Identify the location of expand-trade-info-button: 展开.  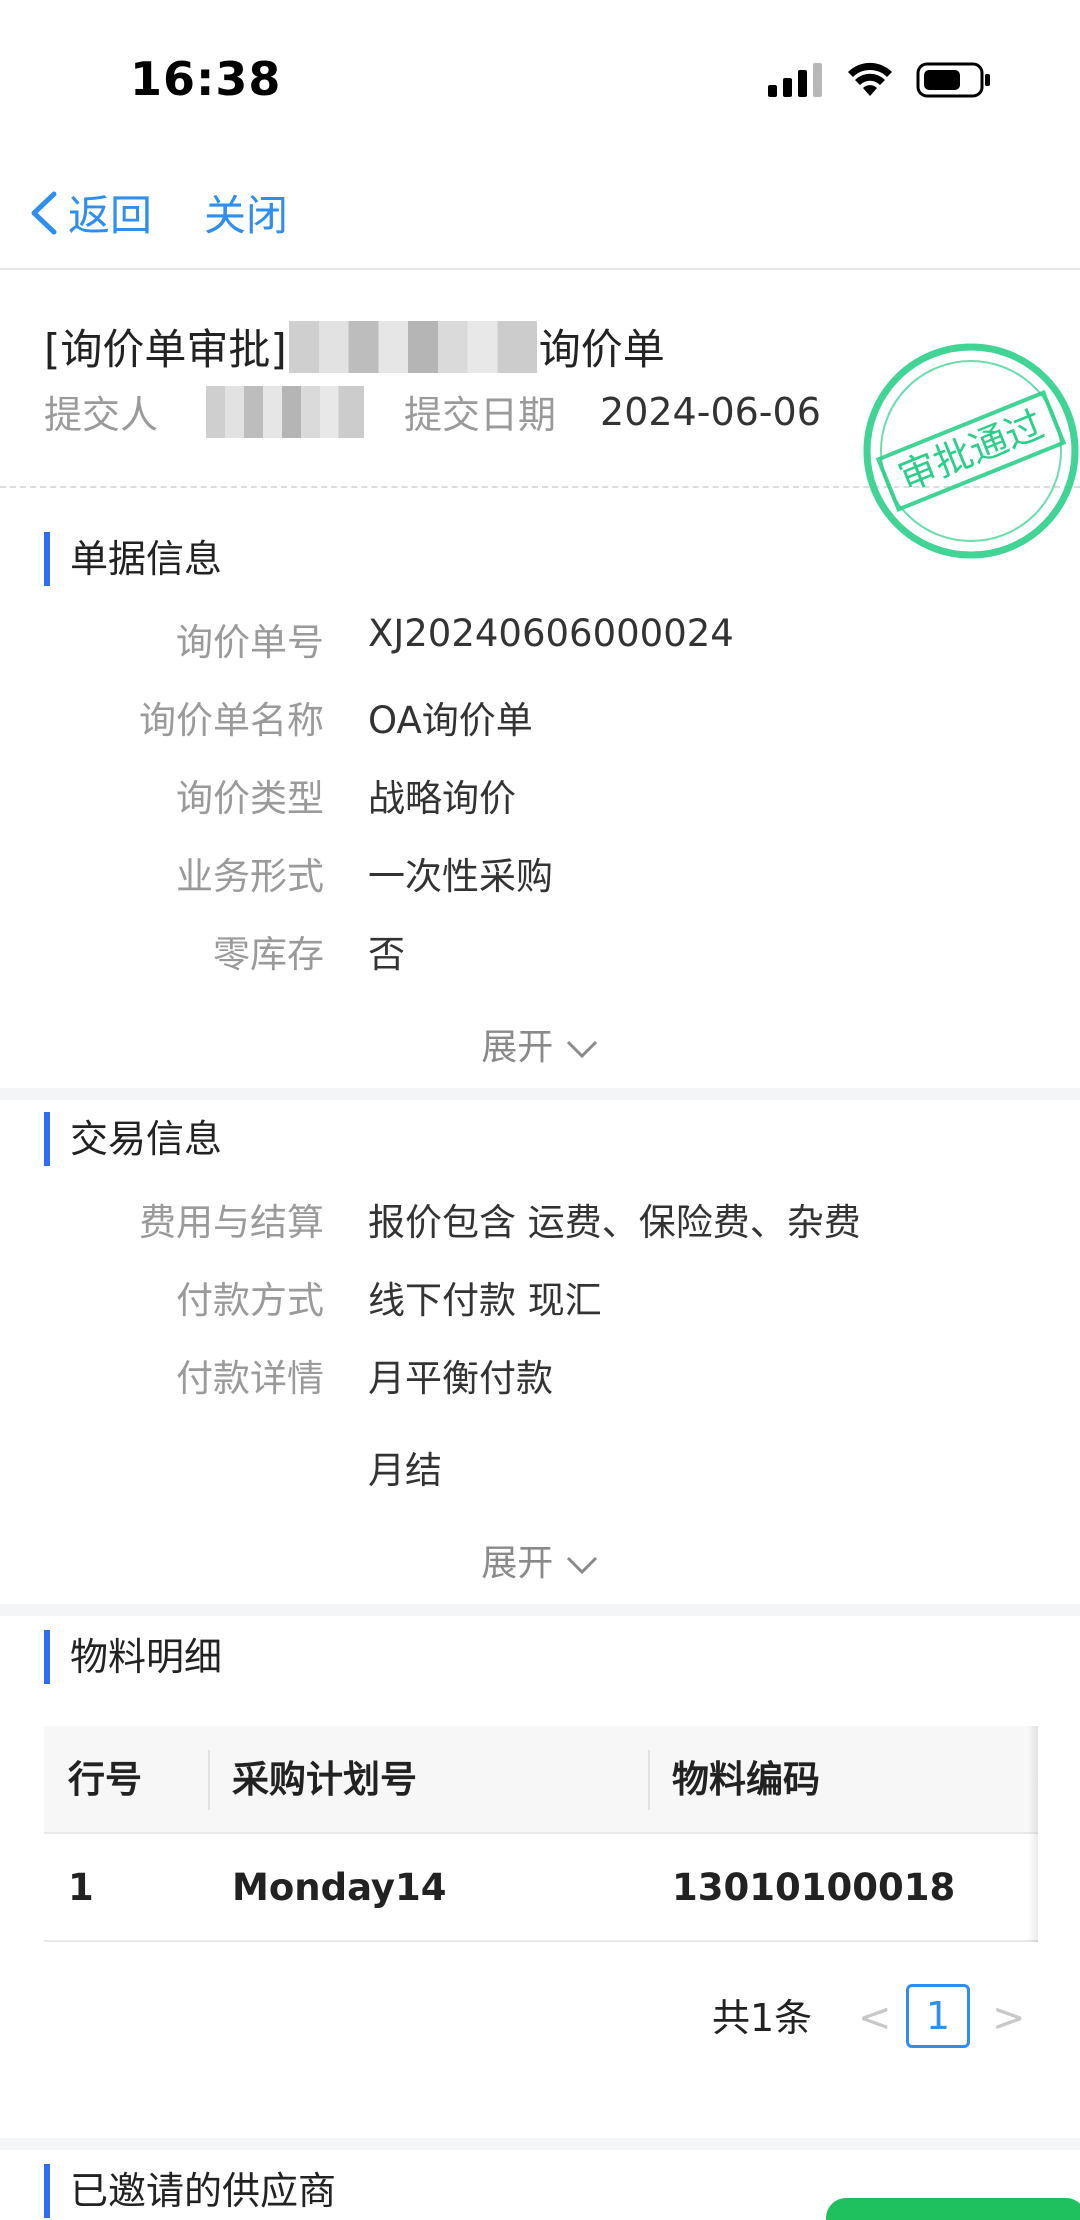
(540, 1560).